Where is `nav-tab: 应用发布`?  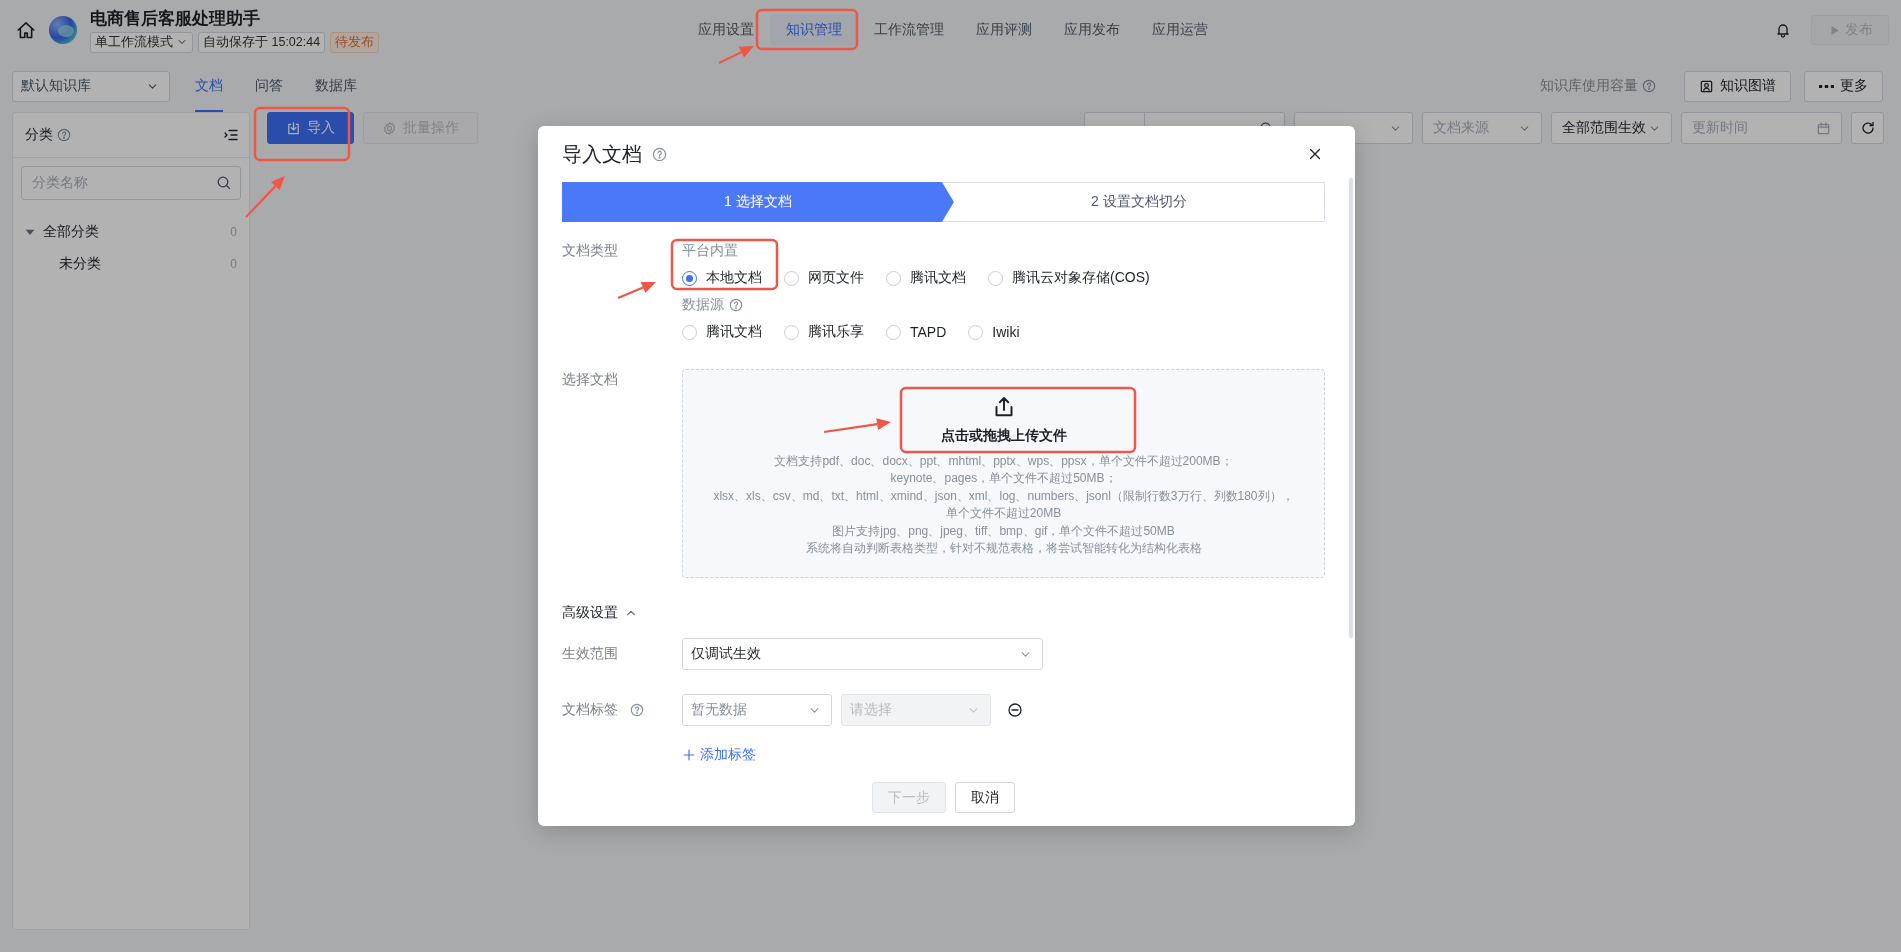 nav-tab: 应用发布 is located at coordinates (1091, 30).